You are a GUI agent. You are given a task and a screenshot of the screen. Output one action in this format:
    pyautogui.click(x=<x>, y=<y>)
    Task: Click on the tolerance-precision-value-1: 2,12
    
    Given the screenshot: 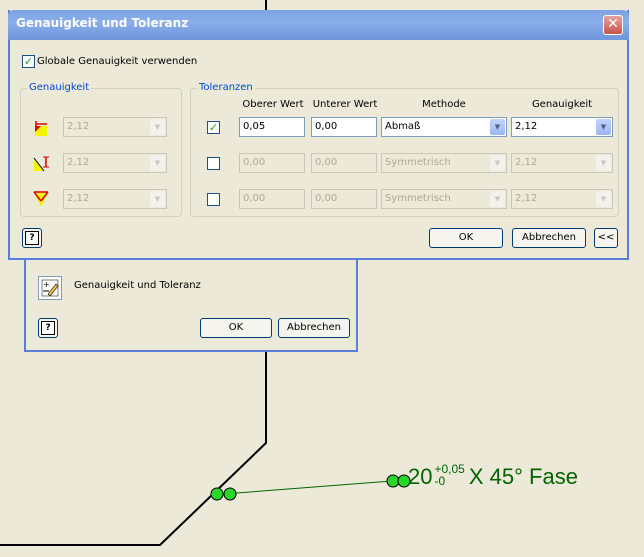 What is the action you would take?
    pyautogui.click(x=526, y=126)
    